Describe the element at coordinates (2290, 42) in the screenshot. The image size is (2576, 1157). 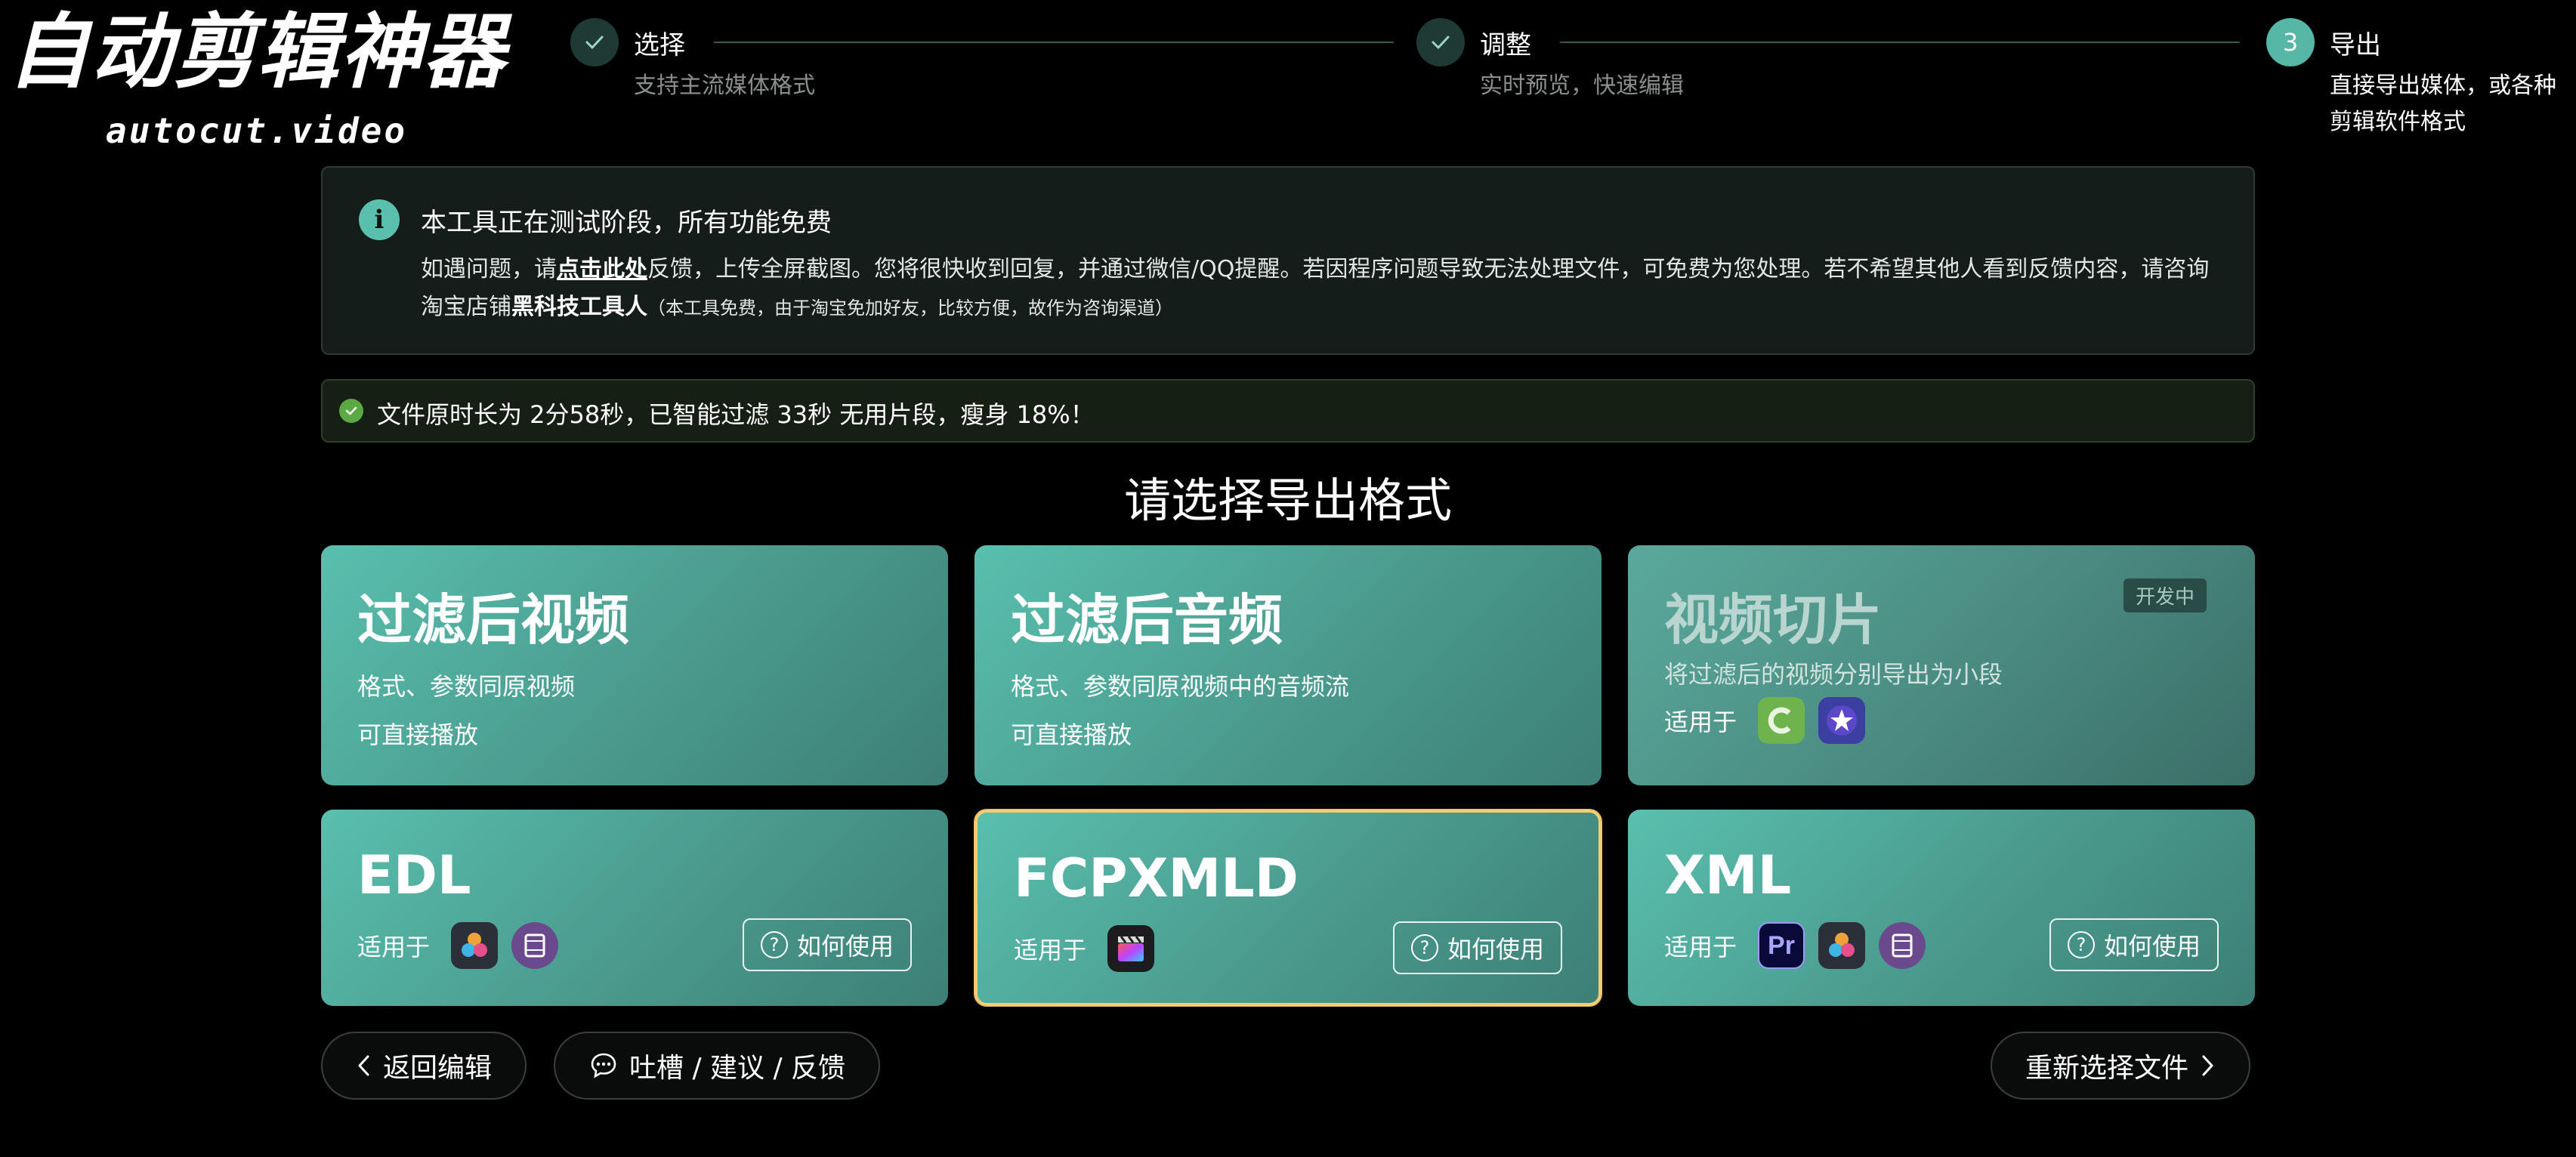
I see `step-number: 3` at that location.